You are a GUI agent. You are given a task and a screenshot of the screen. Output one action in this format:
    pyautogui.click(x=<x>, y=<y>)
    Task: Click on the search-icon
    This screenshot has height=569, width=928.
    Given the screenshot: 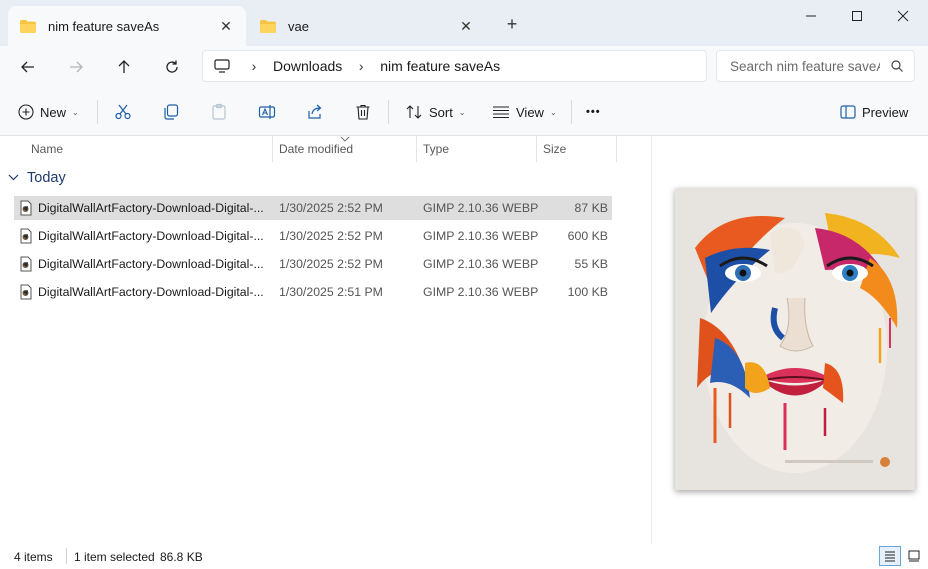 What is the action you would take?
    pyautogui.click(x=897, y=67)
    